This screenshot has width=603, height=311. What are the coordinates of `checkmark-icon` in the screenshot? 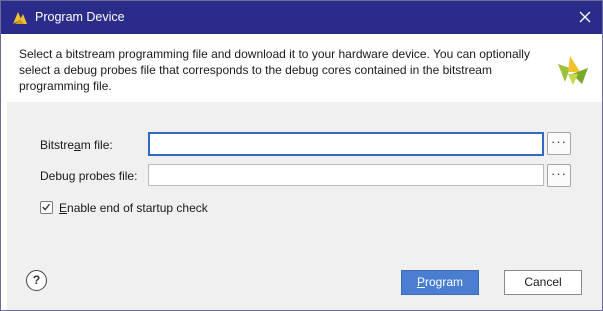 It's located at (46, 207).